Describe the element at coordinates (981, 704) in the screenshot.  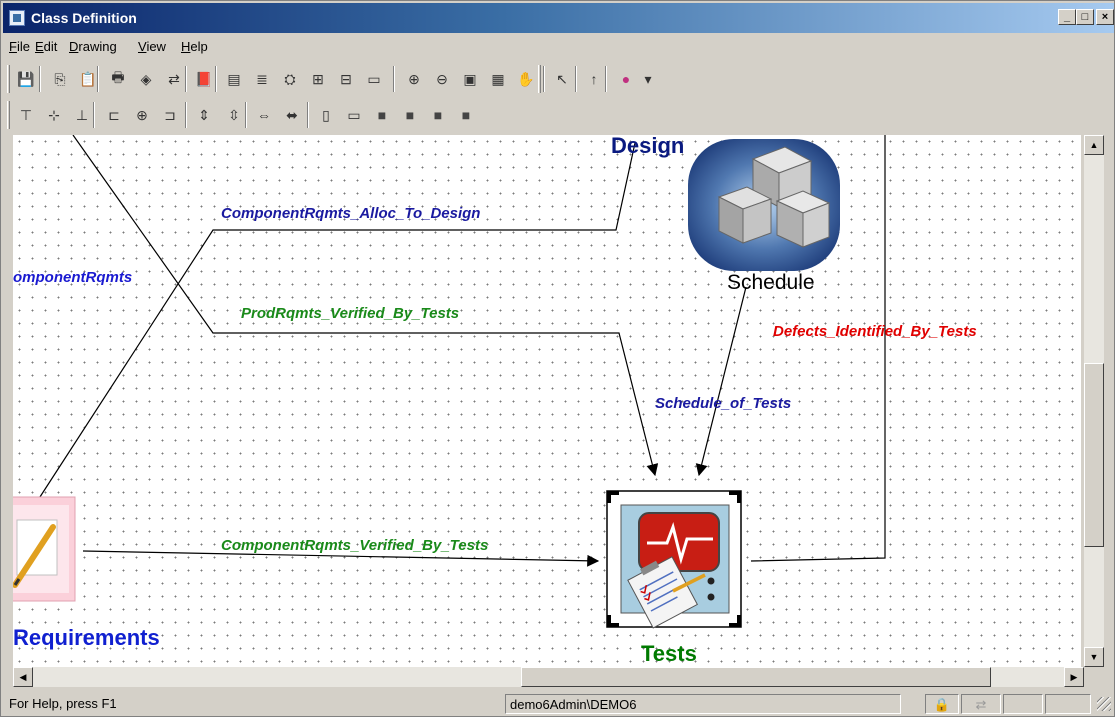
I see `sync-icon: ⇄` at that location.